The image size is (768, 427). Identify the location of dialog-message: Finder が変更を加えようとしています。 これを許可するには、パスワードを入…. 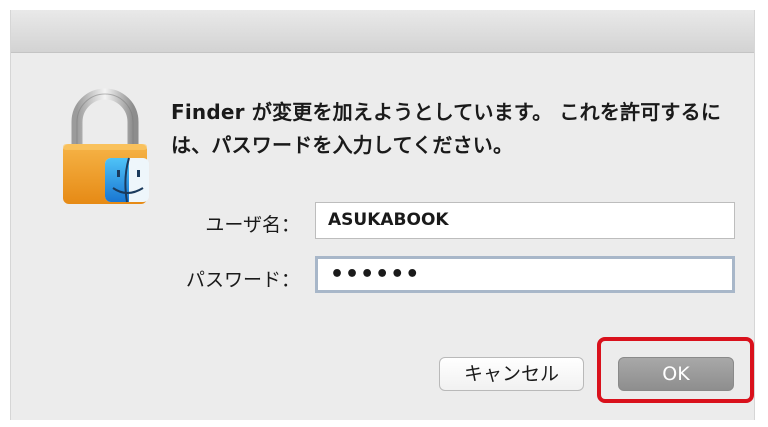
(446, 128).